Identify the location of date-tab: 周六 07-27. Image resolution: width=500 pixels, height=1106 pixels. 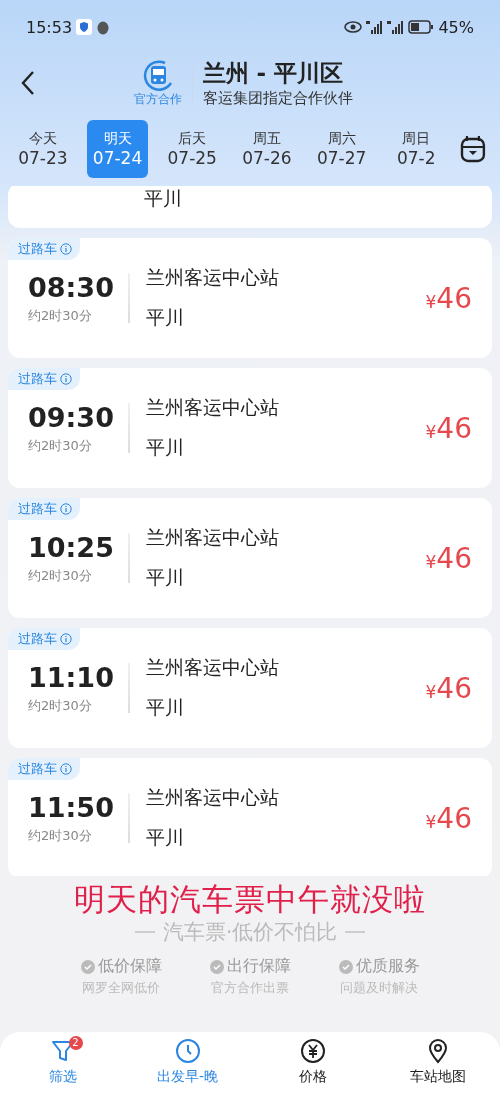
(341, 149).